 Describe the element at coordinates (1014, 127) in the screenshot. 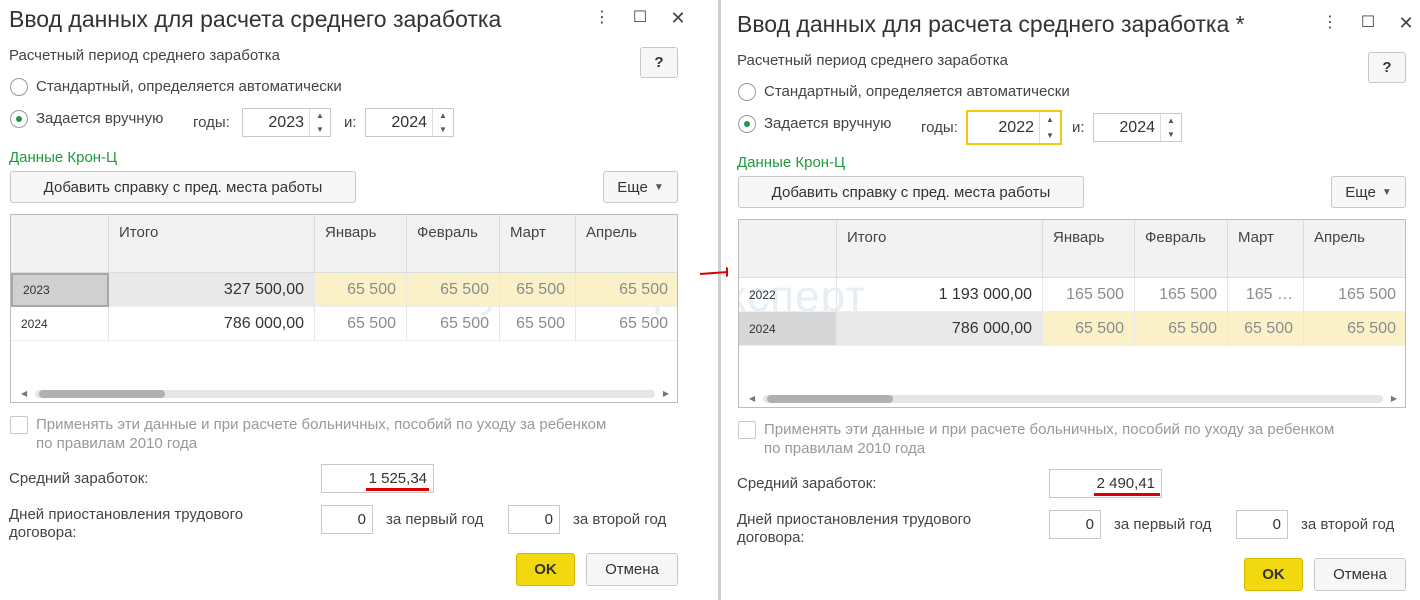

I see `year-from-stepper: 2022 ▲ ▼` at that location.